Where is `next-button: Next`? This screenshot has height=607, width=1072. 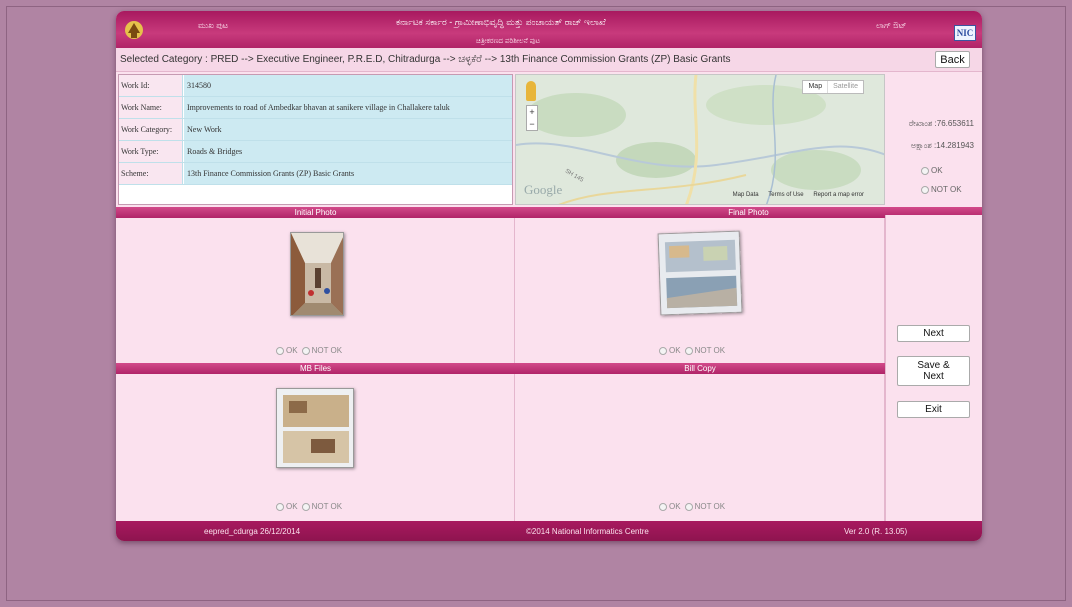 next-button: Next is located at coordinates (933, 333).